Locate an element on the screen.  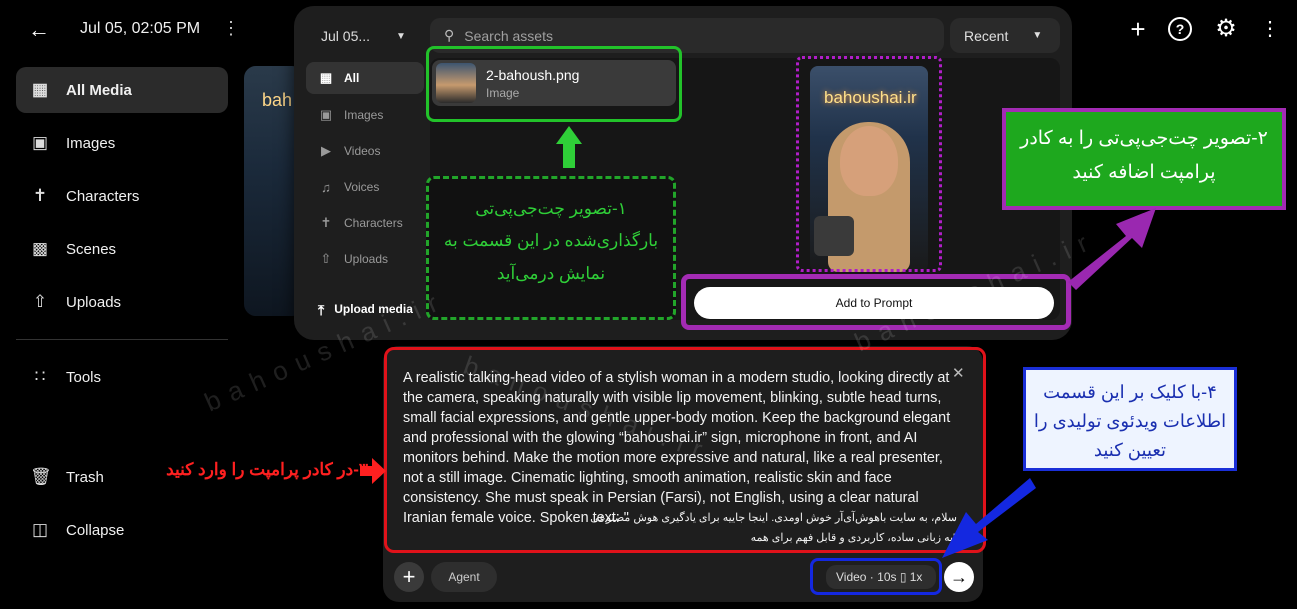
picker-tab-label: Uploads is located at coordinates (366, 259).